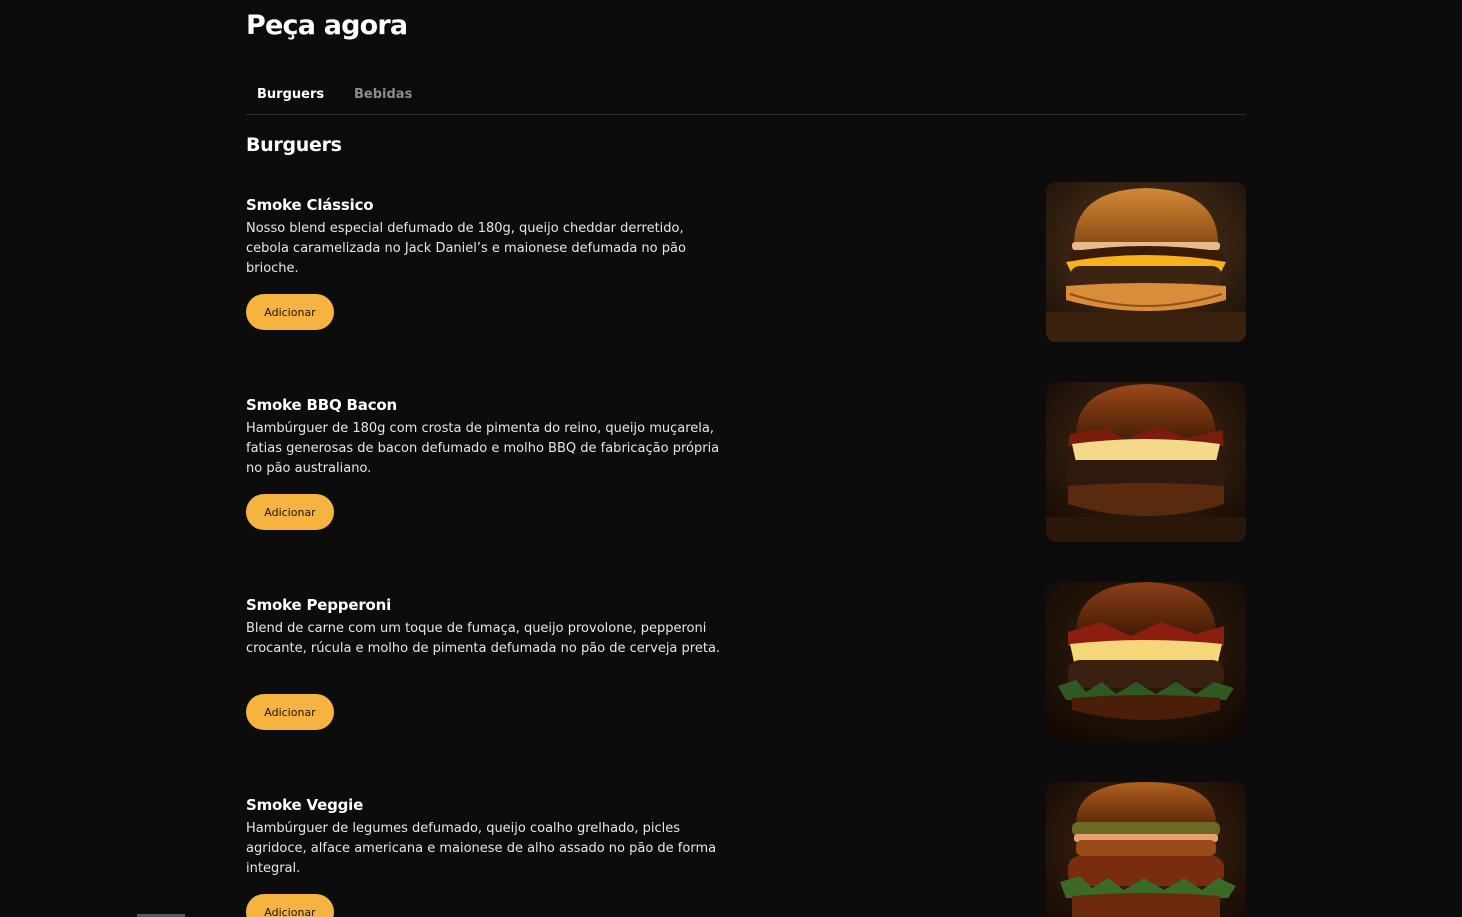 This screenshot has height=917, width=1462. What do you see at coordinates (294, 145) in the screenshot?
I see `section-title: Burguers` at bounding box center [294, 145].